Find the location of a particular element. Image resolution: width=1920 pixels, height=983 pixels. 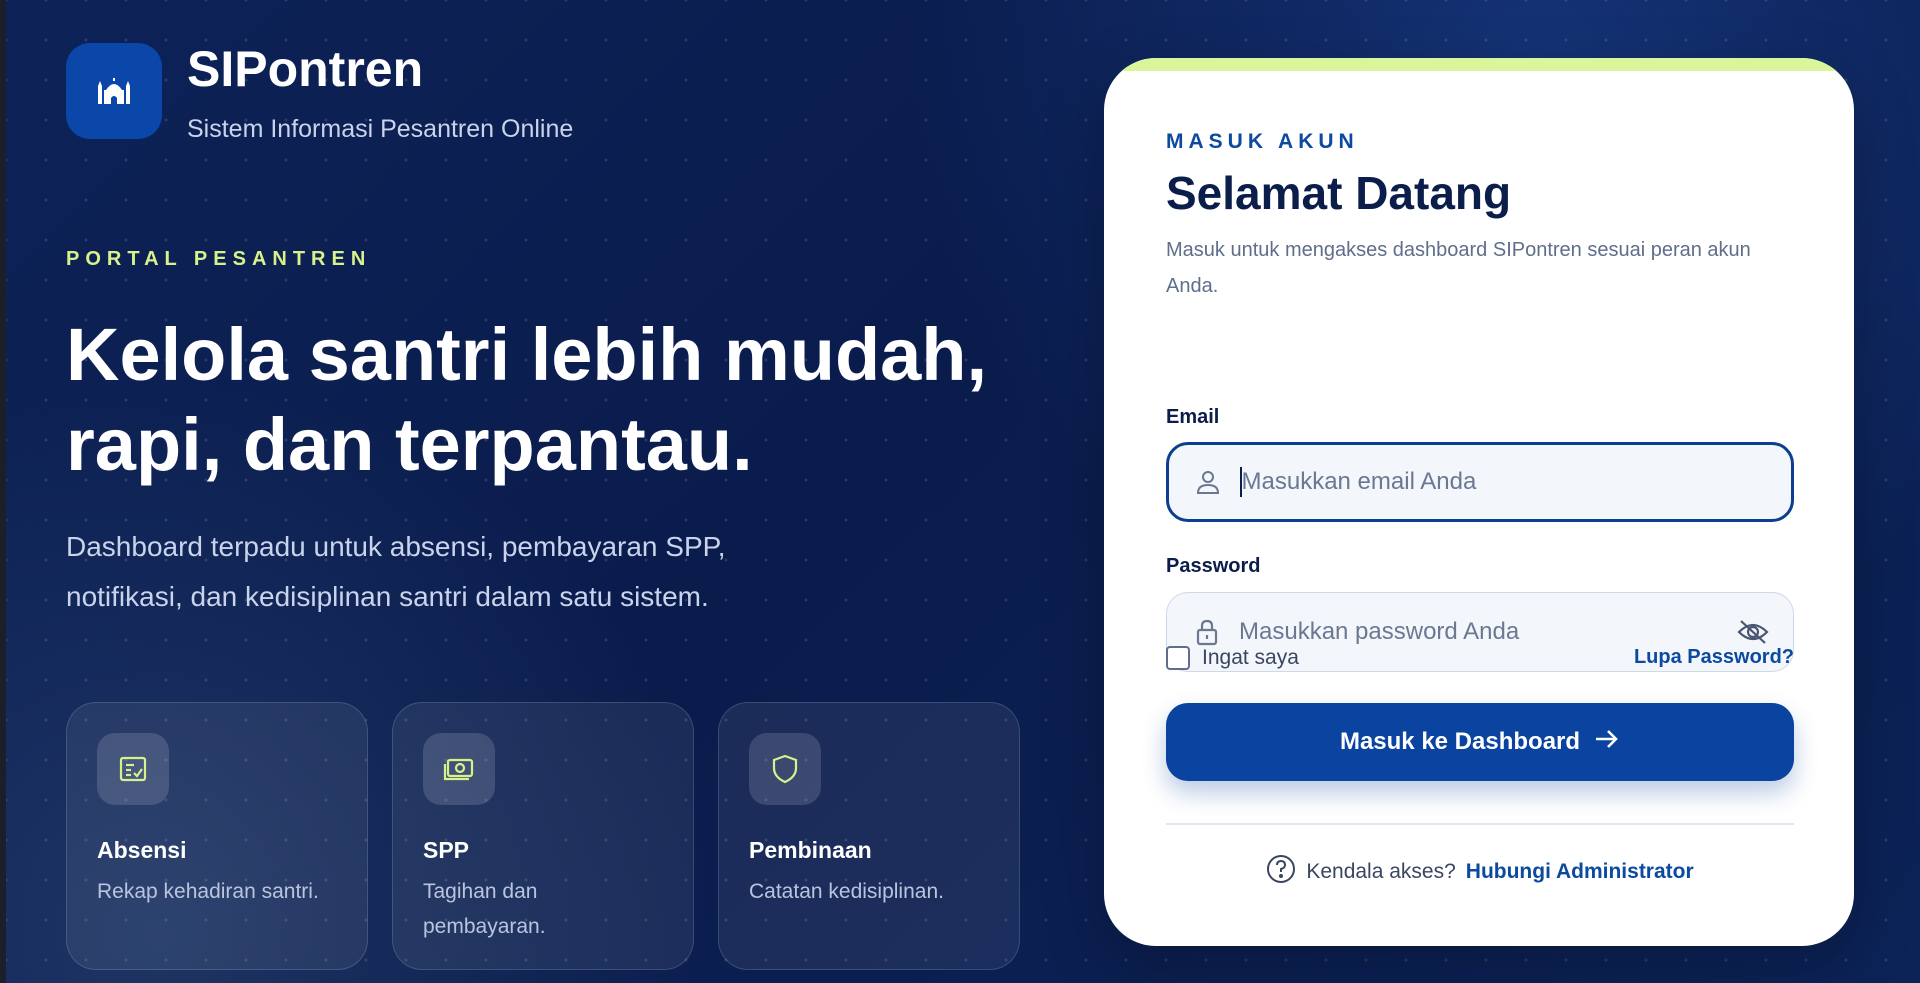

feature-title: Absensi is located at coordinates (142, 850).